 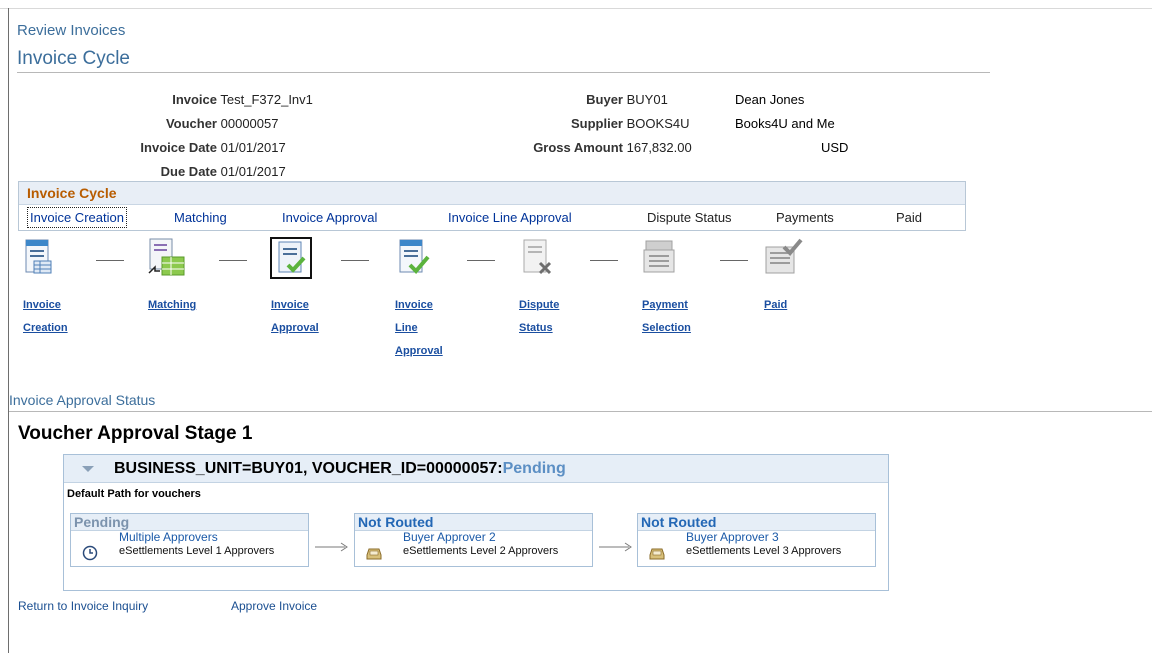 What do you see at coordinates (134, 494) in the screenshot?
I see `path-label: Default Path for vouchers` at bounding box center [134, 494].